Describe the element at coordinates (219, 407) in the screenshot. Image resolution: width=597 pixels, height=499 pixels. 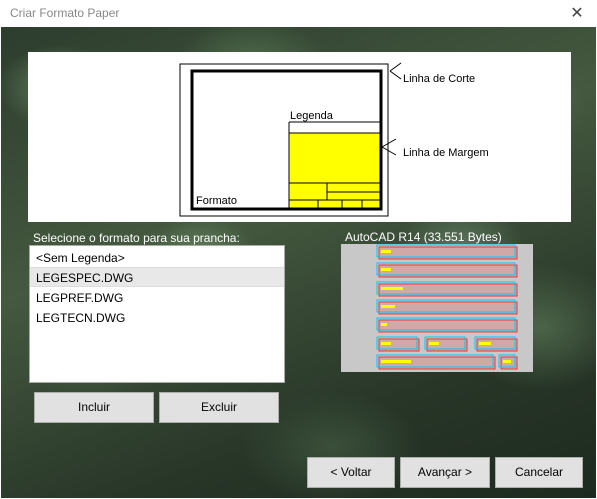
I see `exclude-button: Excluir` at that location.